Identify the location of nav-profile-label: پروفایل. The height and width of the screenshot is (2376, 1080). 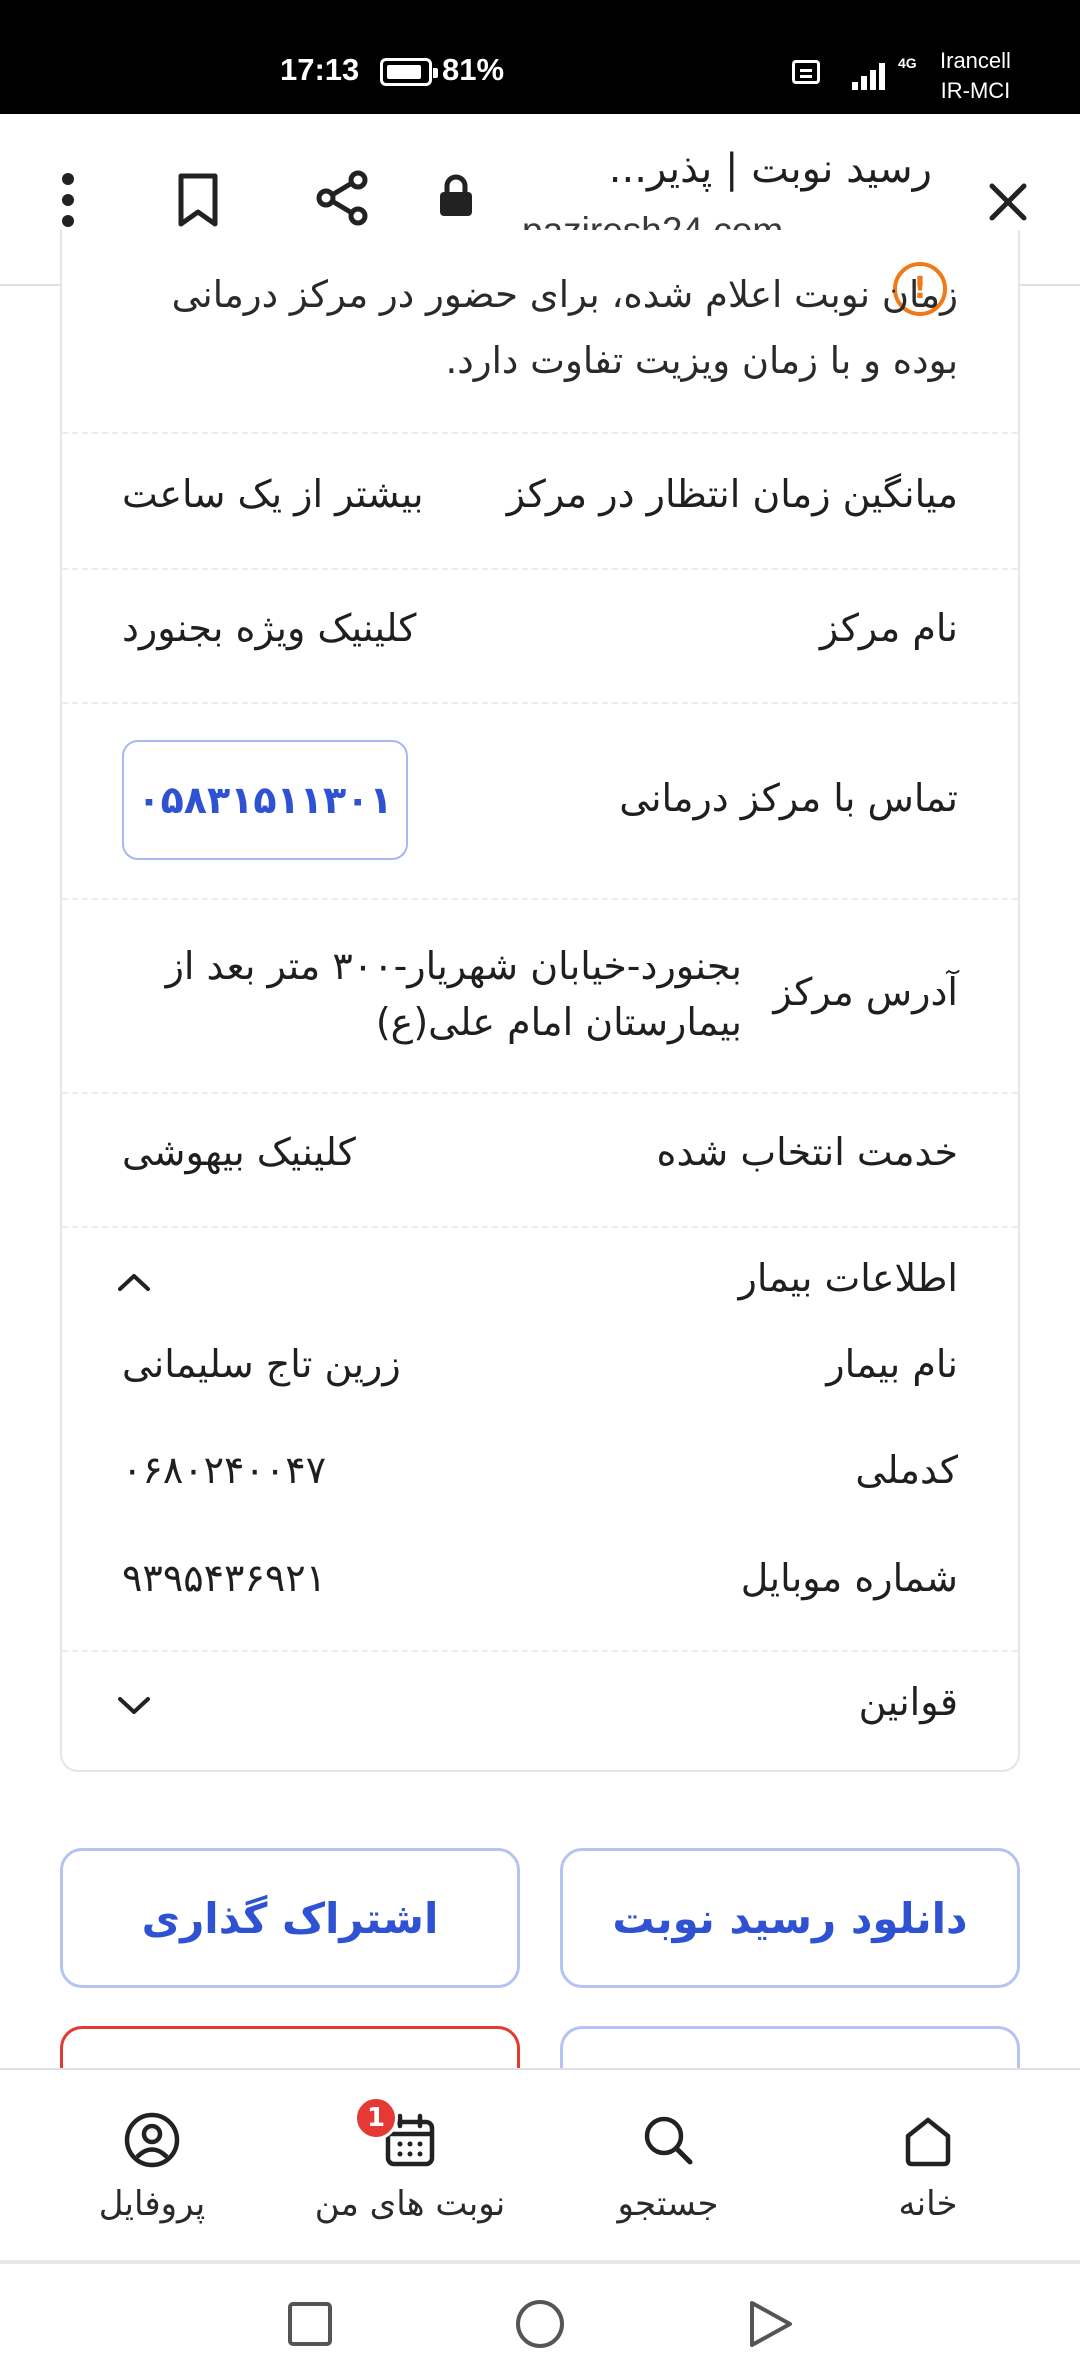
(152, 2204).